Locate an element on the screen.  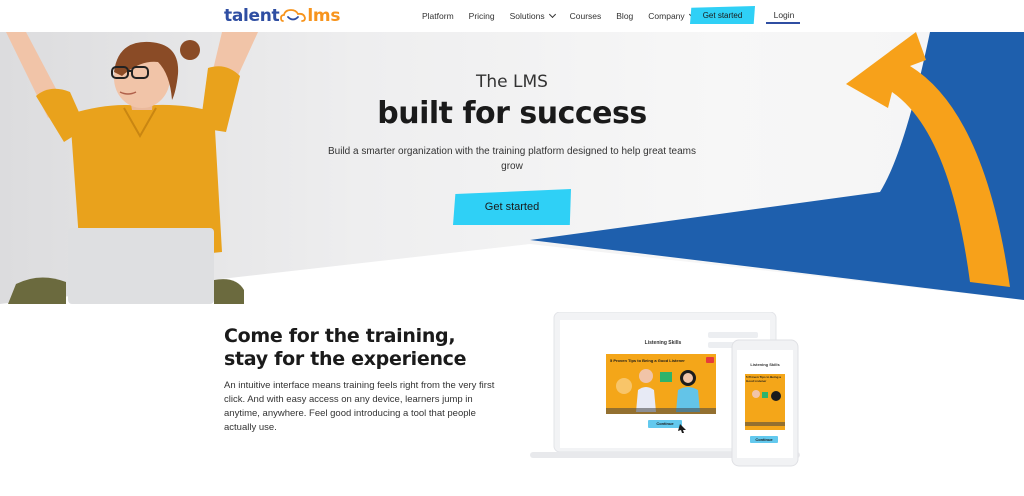
hero-get-started-button: Get started is located at coordinates (512, 207).